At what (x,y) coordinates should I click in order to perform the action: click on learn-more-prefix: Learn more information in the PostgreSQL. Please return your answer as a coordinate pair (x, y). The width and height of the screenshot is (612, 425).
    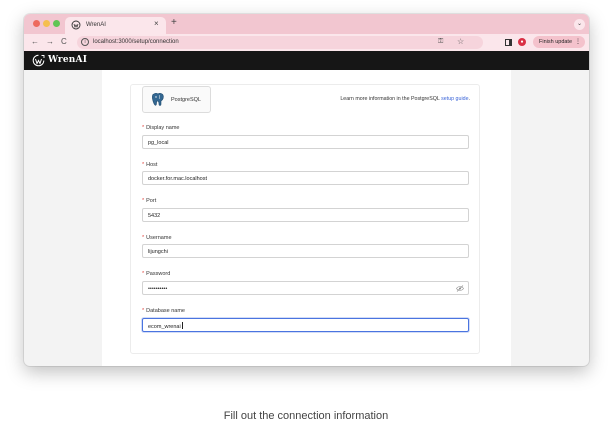
    Looking at the image, I should click on (391, 99).